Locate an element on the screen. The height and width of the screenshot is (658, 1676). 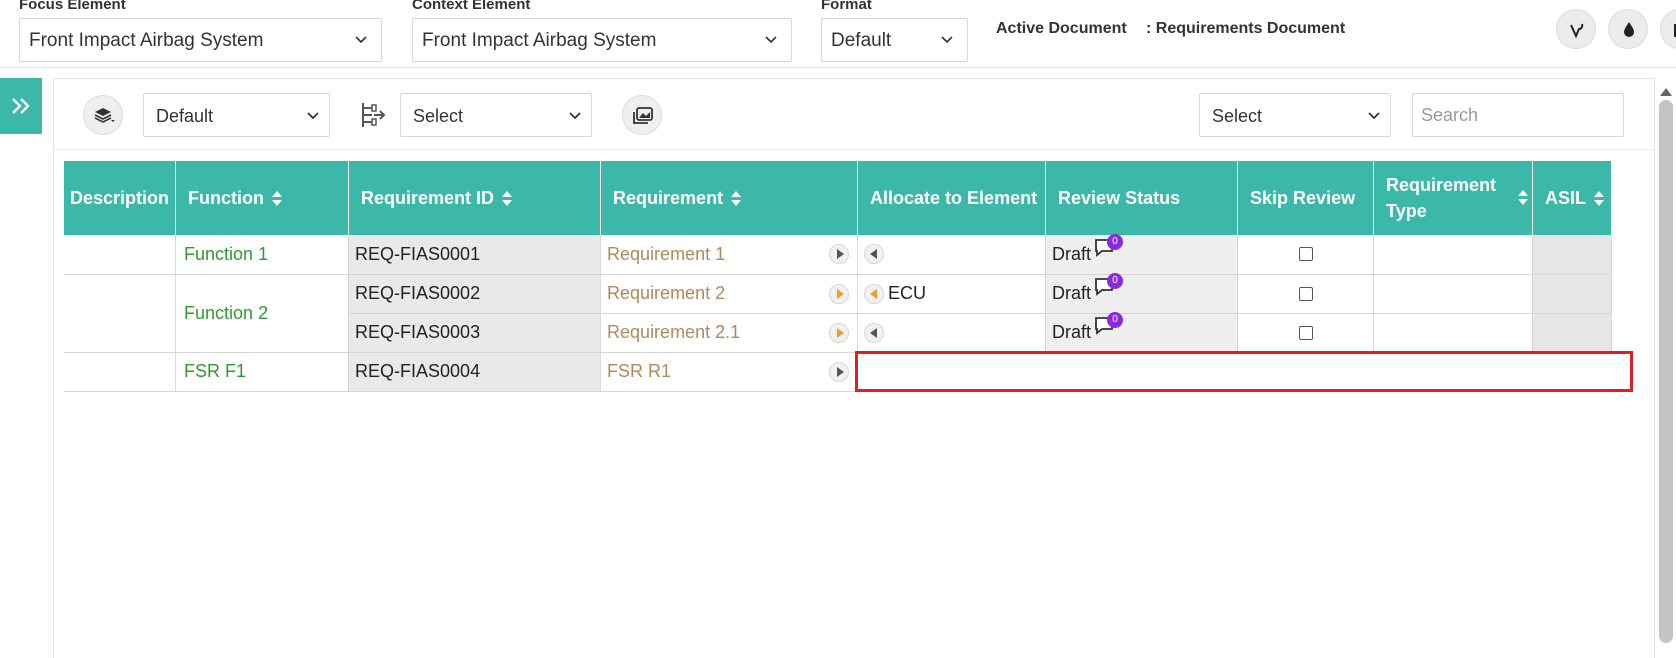
focus-element-dropdown: Front Impact Airbag System is located at coordinates (200, 40).